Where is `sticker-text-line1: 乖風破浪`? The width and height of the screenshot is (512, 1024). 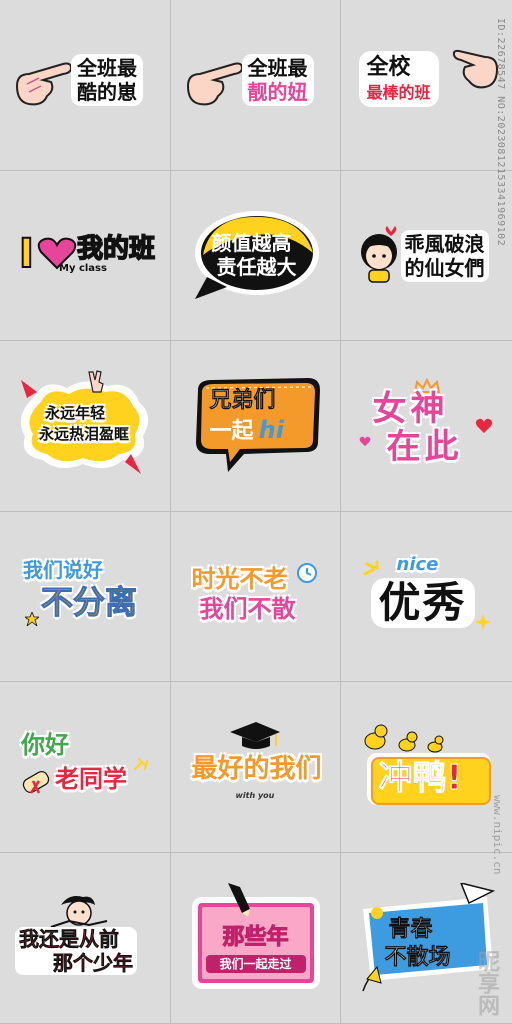
sticker-text-line1: 乖風破浪 is located at coordinates (444, 244).